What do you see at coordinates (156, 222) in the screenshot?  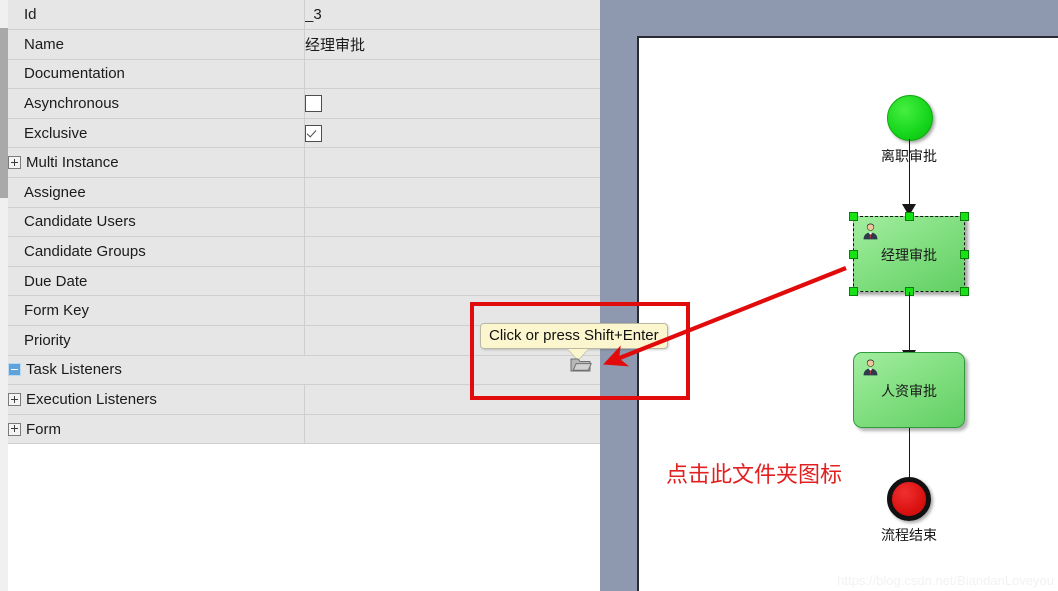 I see `row-label-candidate-users: Candidate Users` at bounding box center [156, 222].